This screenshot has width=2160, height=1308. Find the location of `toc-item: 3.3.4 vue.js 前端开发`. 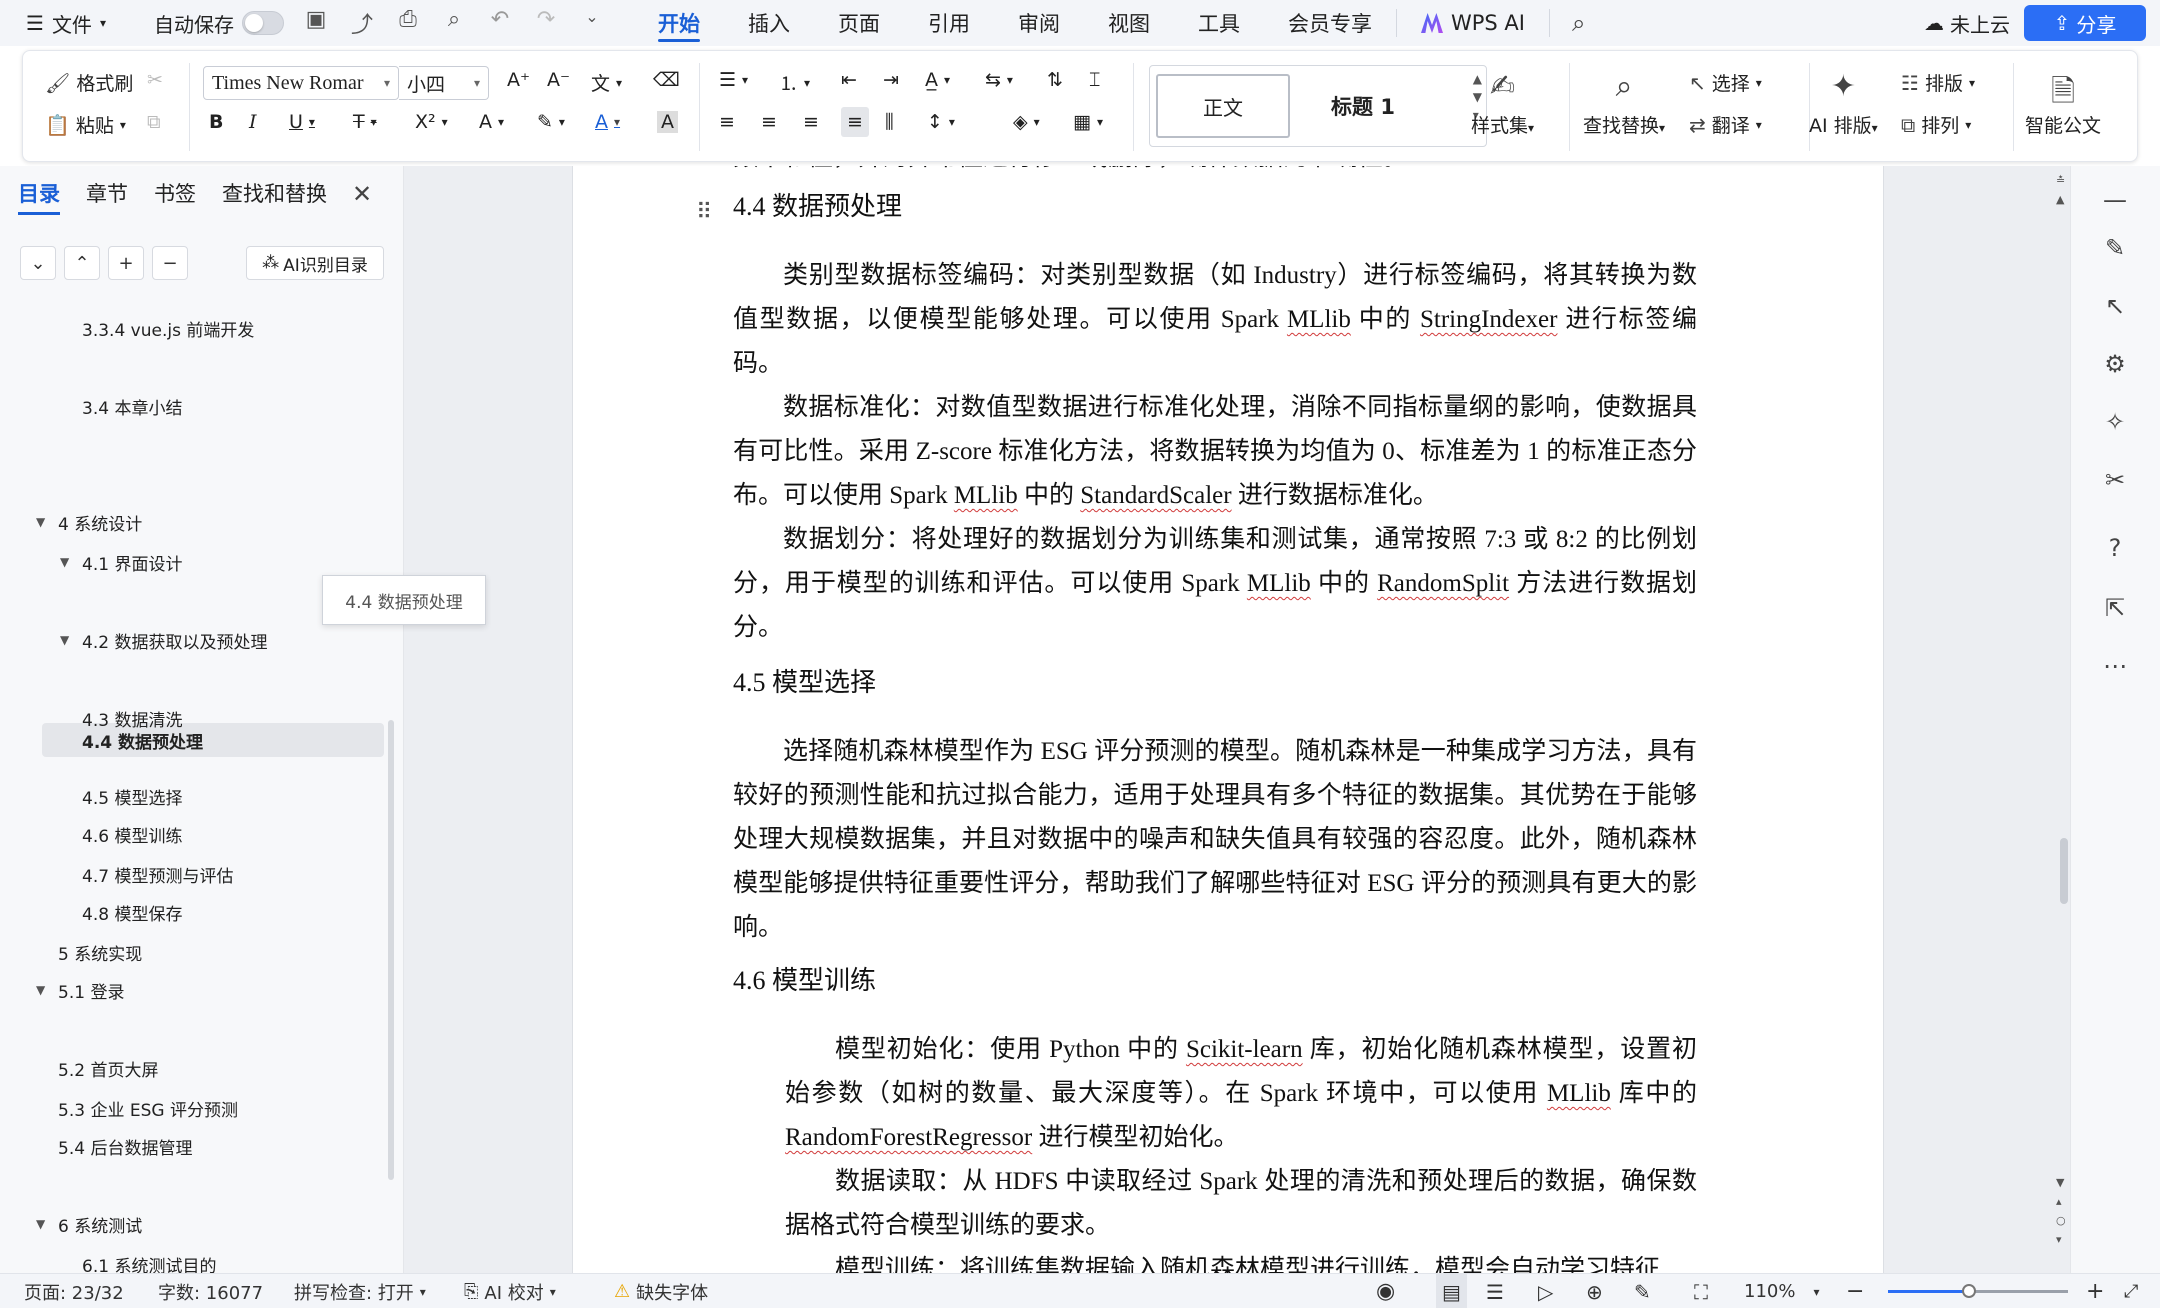

toc-item: 3.3.4 vue.js 前端开发 is located at coordinates (168, 328).